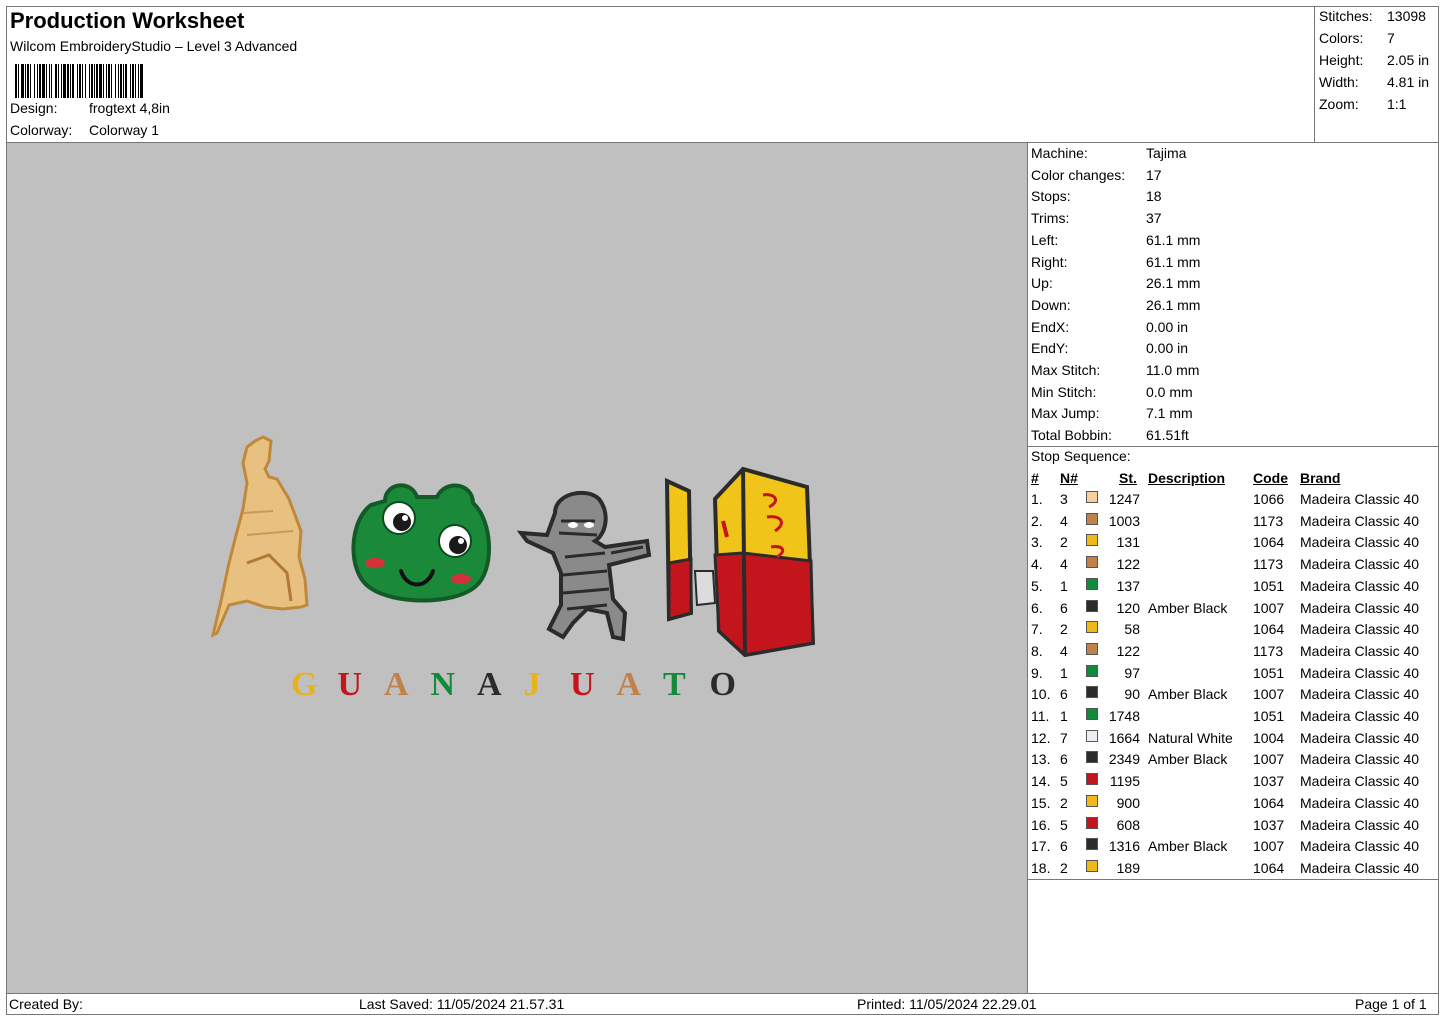  I want to click on info-value: 17, so click(1154, 174).